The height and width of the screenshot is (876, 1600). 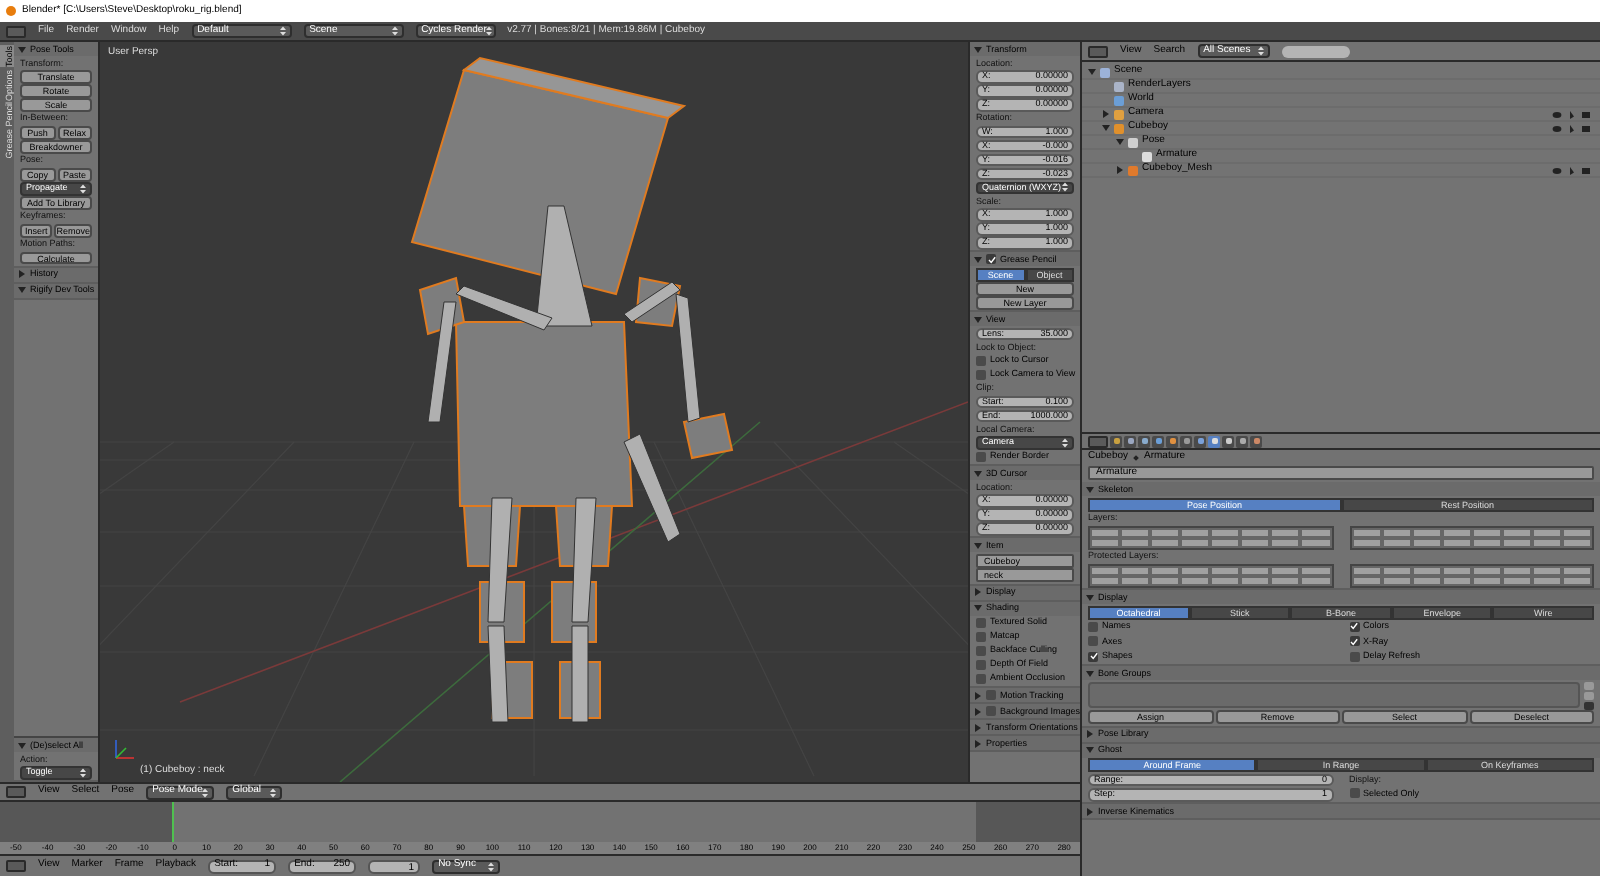 I want to click on scene-icon, so click(x=1105, y=72).